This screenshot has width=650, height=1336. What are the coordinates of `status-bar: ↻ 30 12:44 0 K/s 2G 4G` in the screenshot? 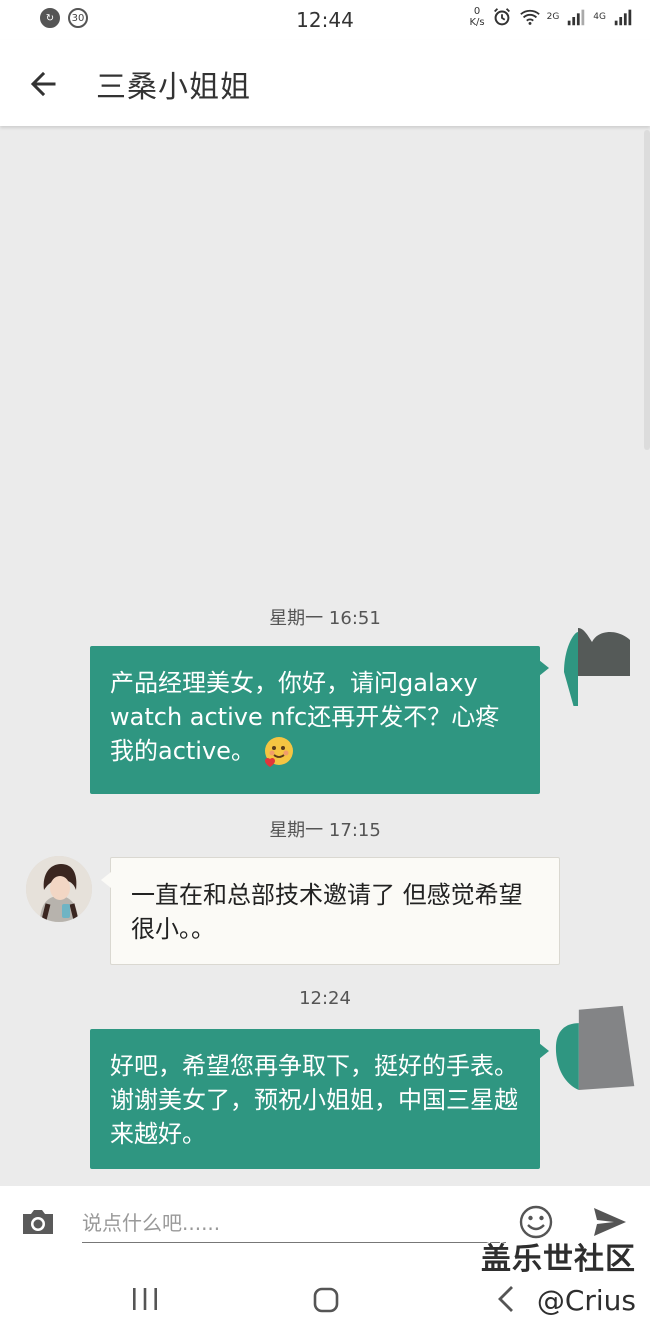 It's located at (325, 20).